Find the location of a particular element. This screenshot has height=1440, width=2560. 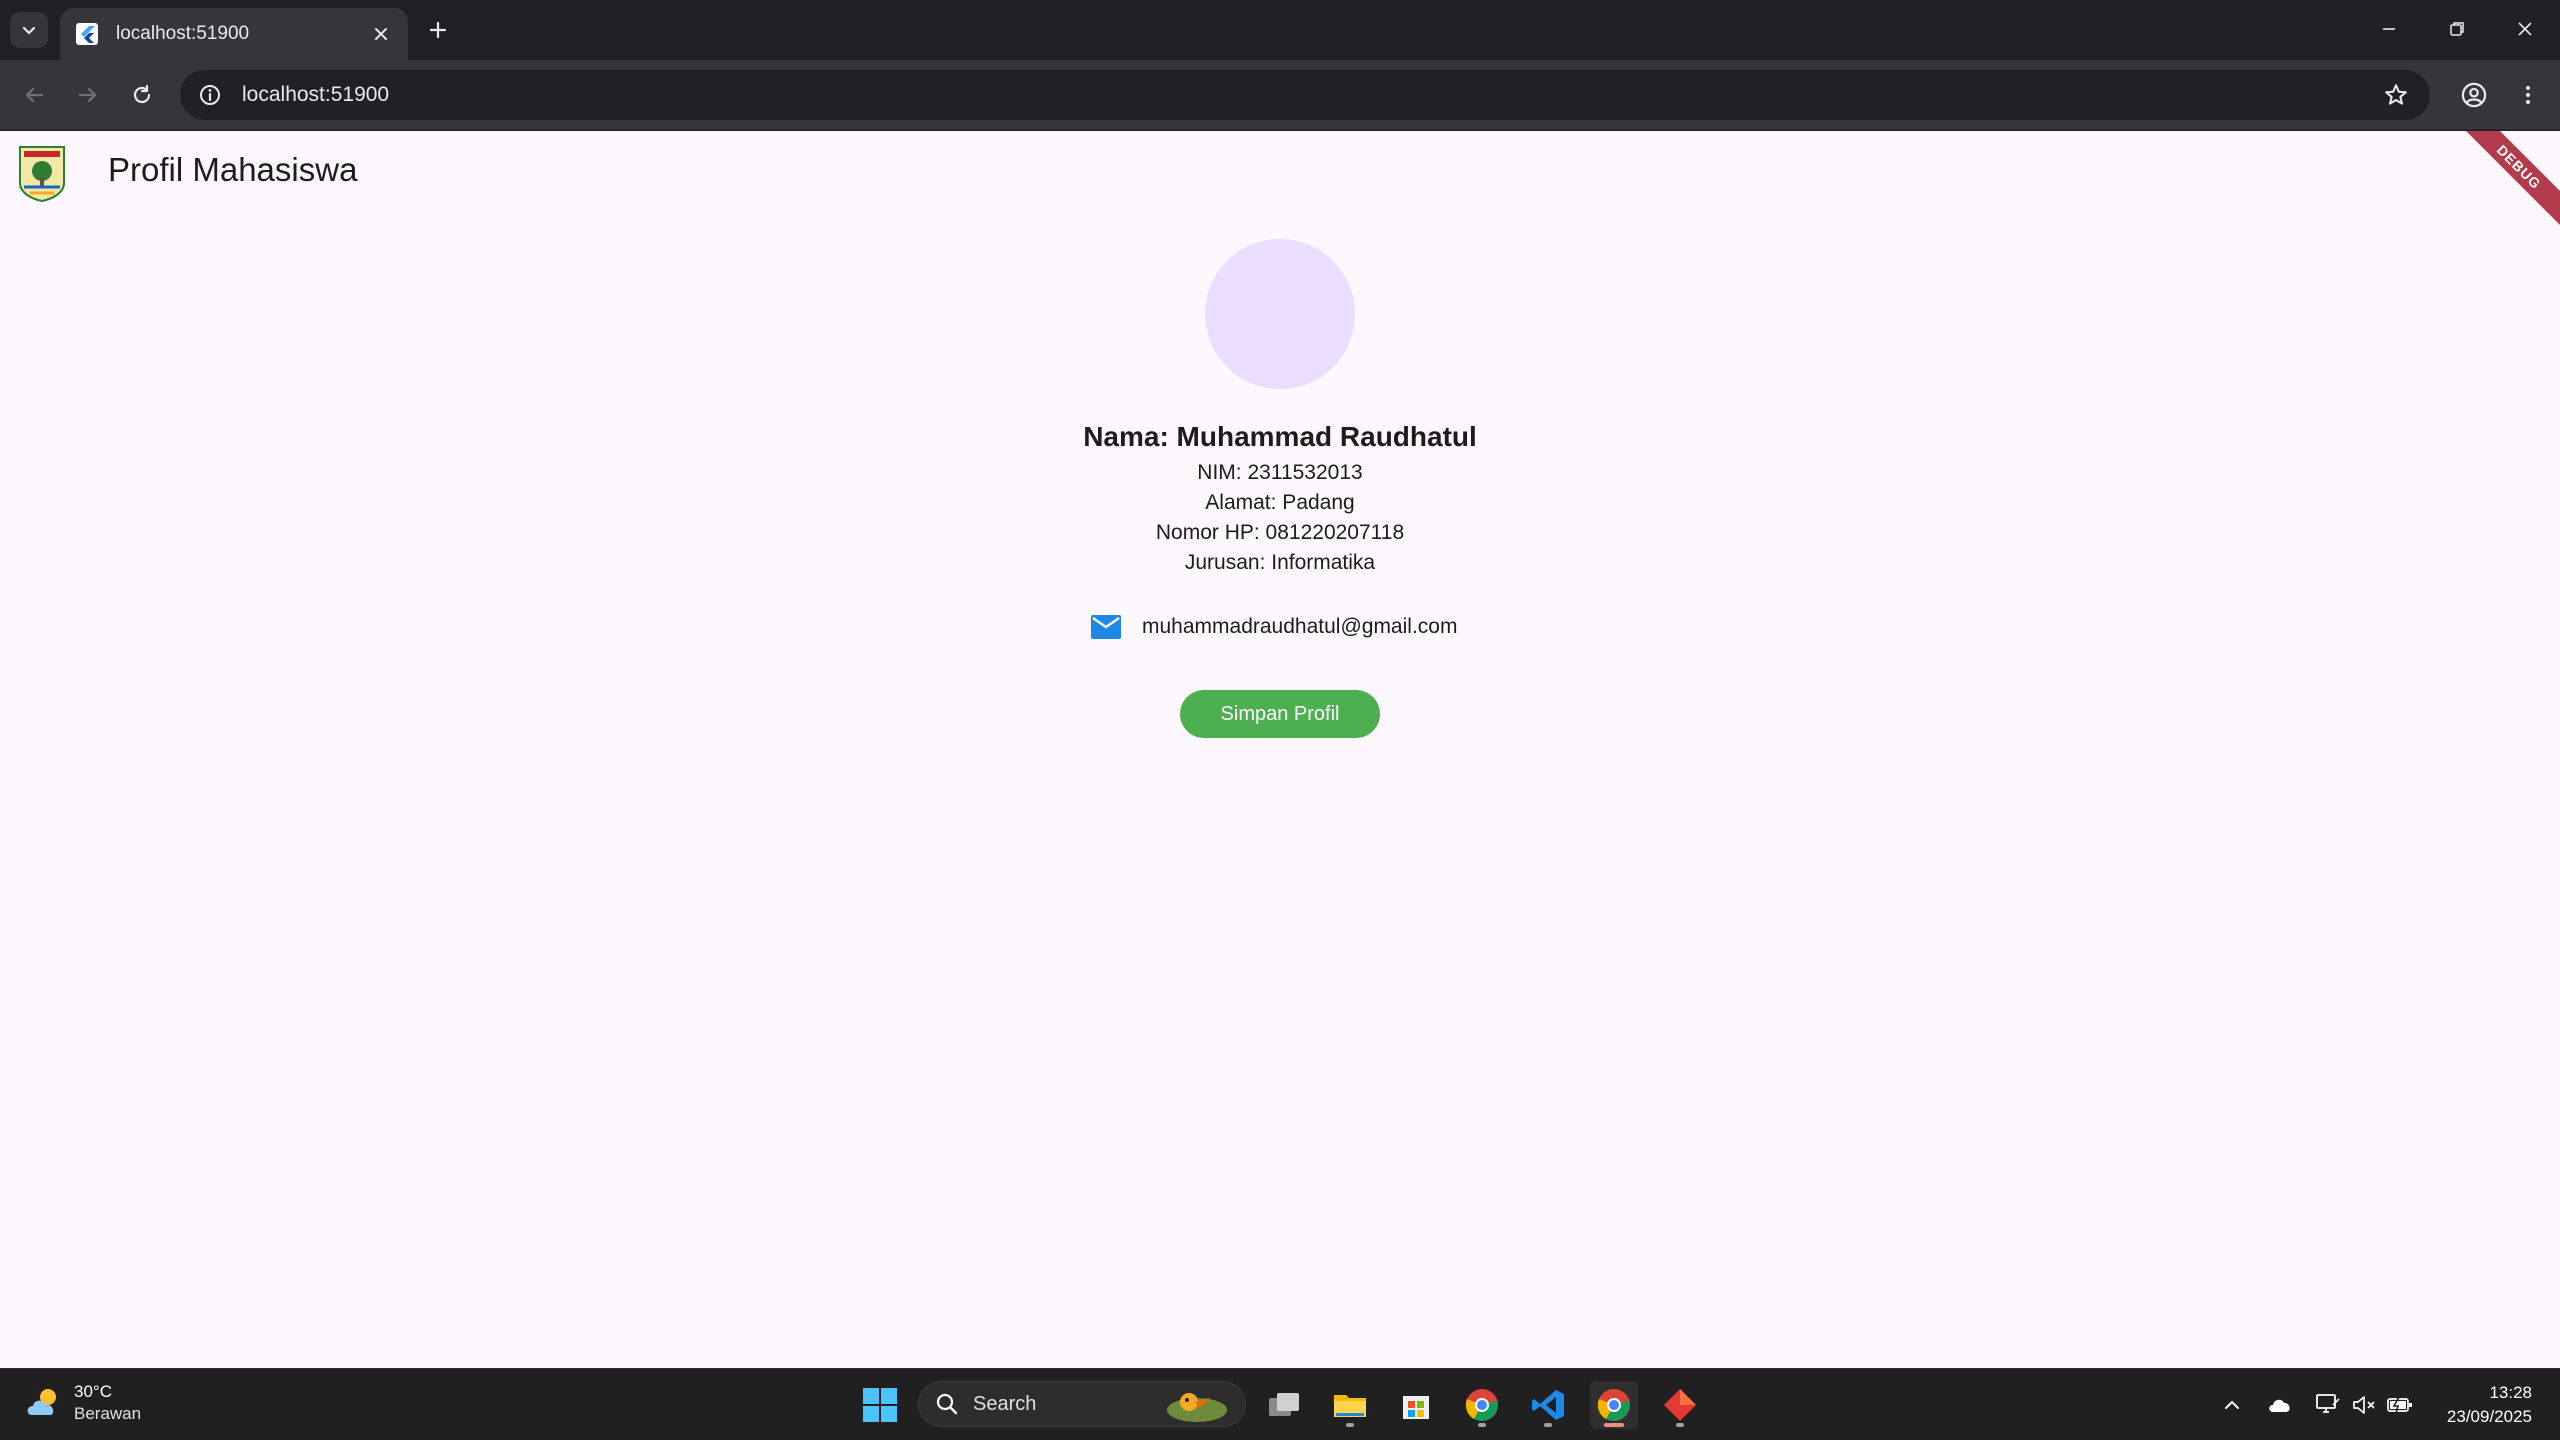

chevron-down-icon is located at coordinates (29, 30).